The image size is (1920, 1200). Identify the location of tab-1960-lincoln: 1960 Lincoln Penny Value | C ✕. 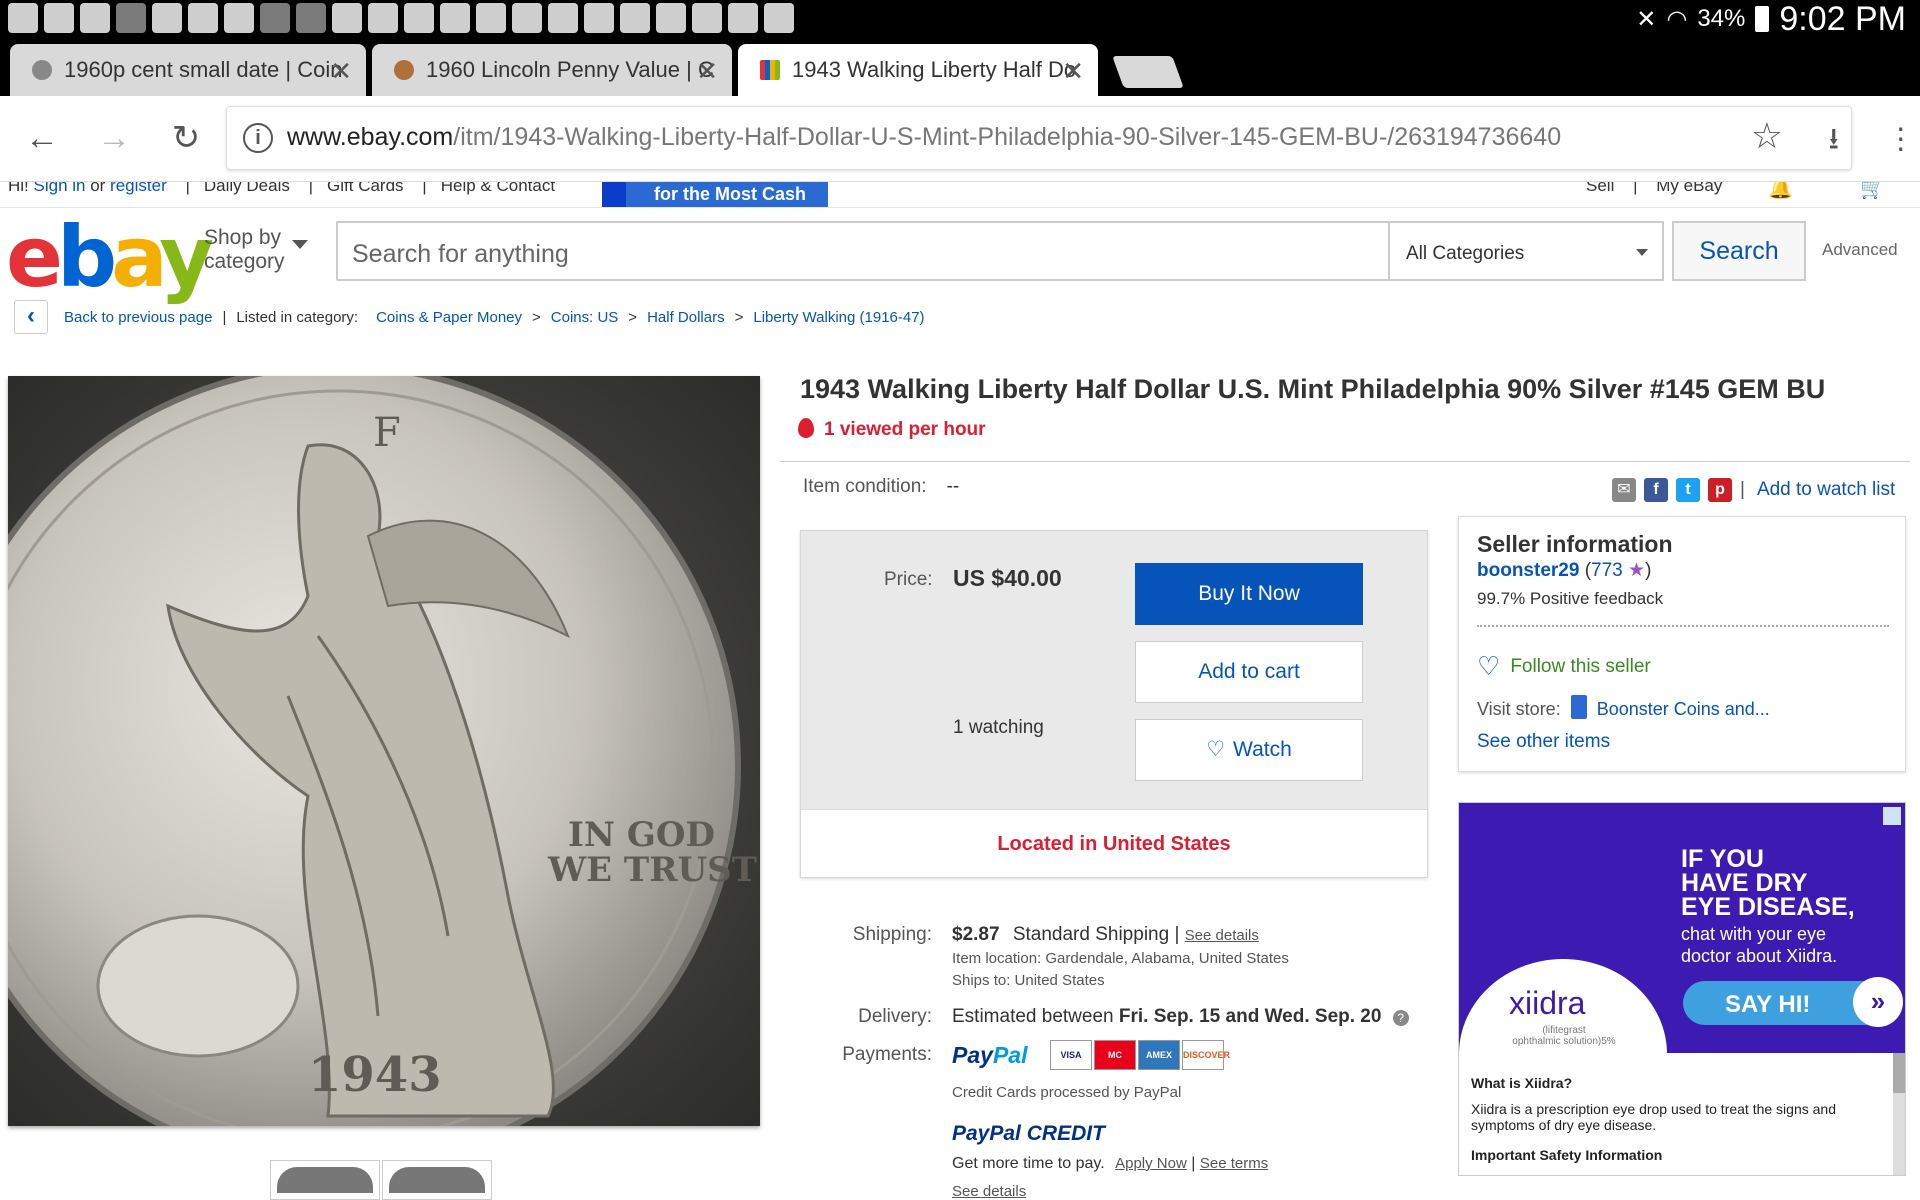
(552, 70).